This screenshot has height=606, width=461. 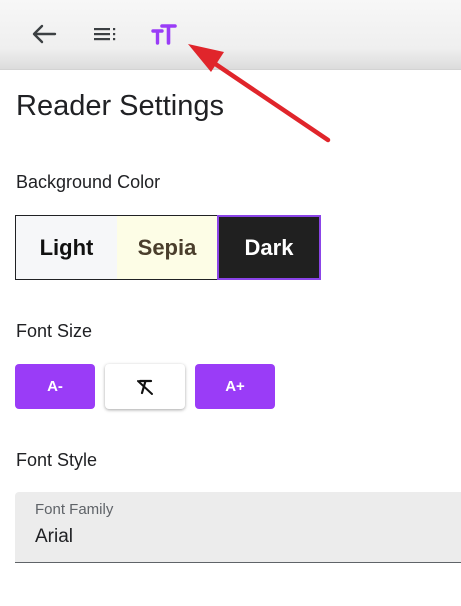 I want to click on background-sepia-option: Sepia, so click(x=167, y=247).